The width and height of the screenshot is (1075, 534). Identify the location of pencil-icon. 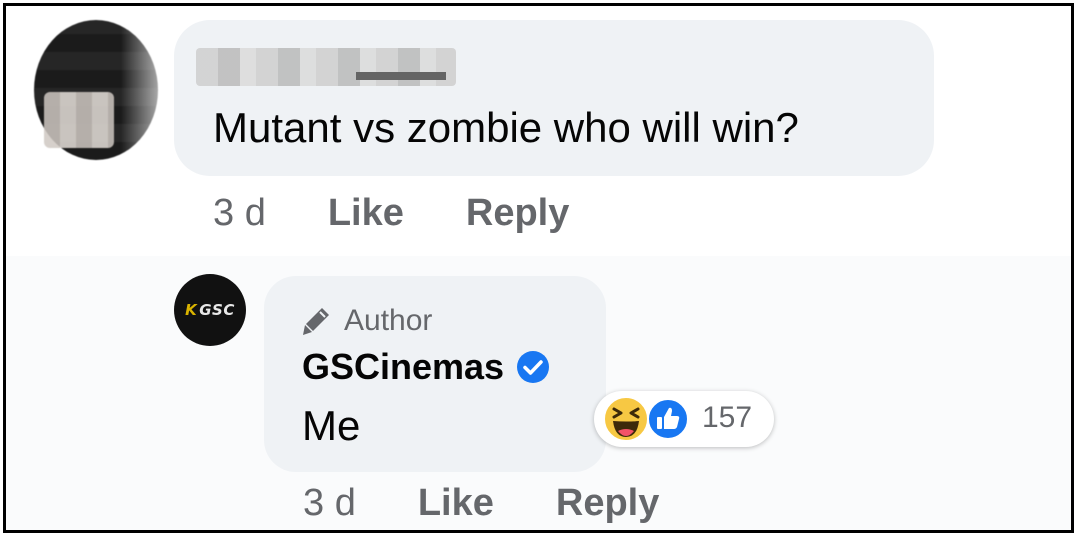
(316, 321).